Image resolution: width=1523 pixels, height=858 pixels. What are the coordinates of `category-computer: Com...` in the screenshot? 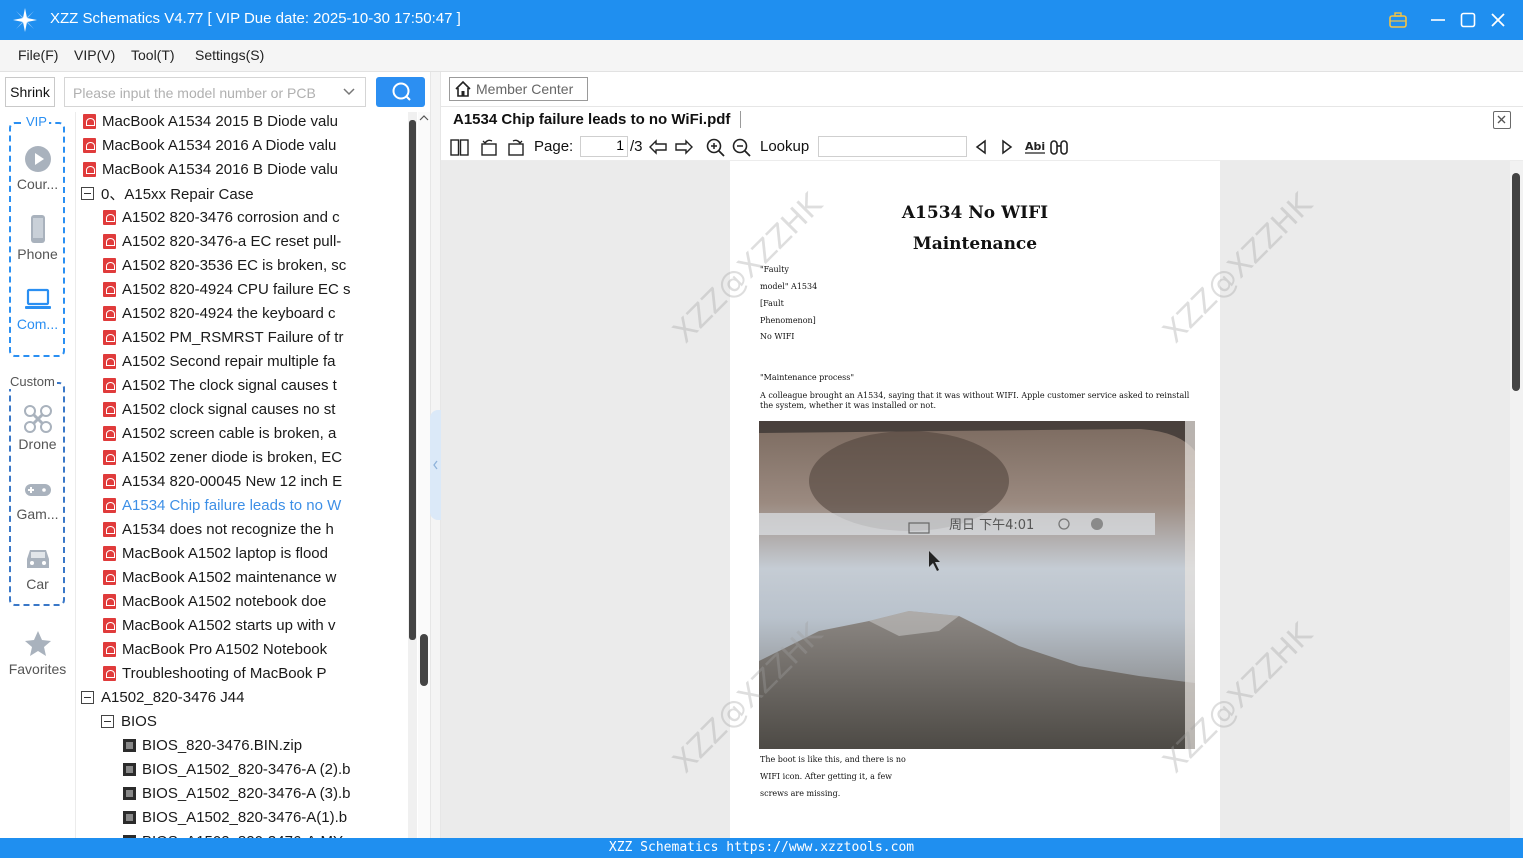 It's located at (37, 308).